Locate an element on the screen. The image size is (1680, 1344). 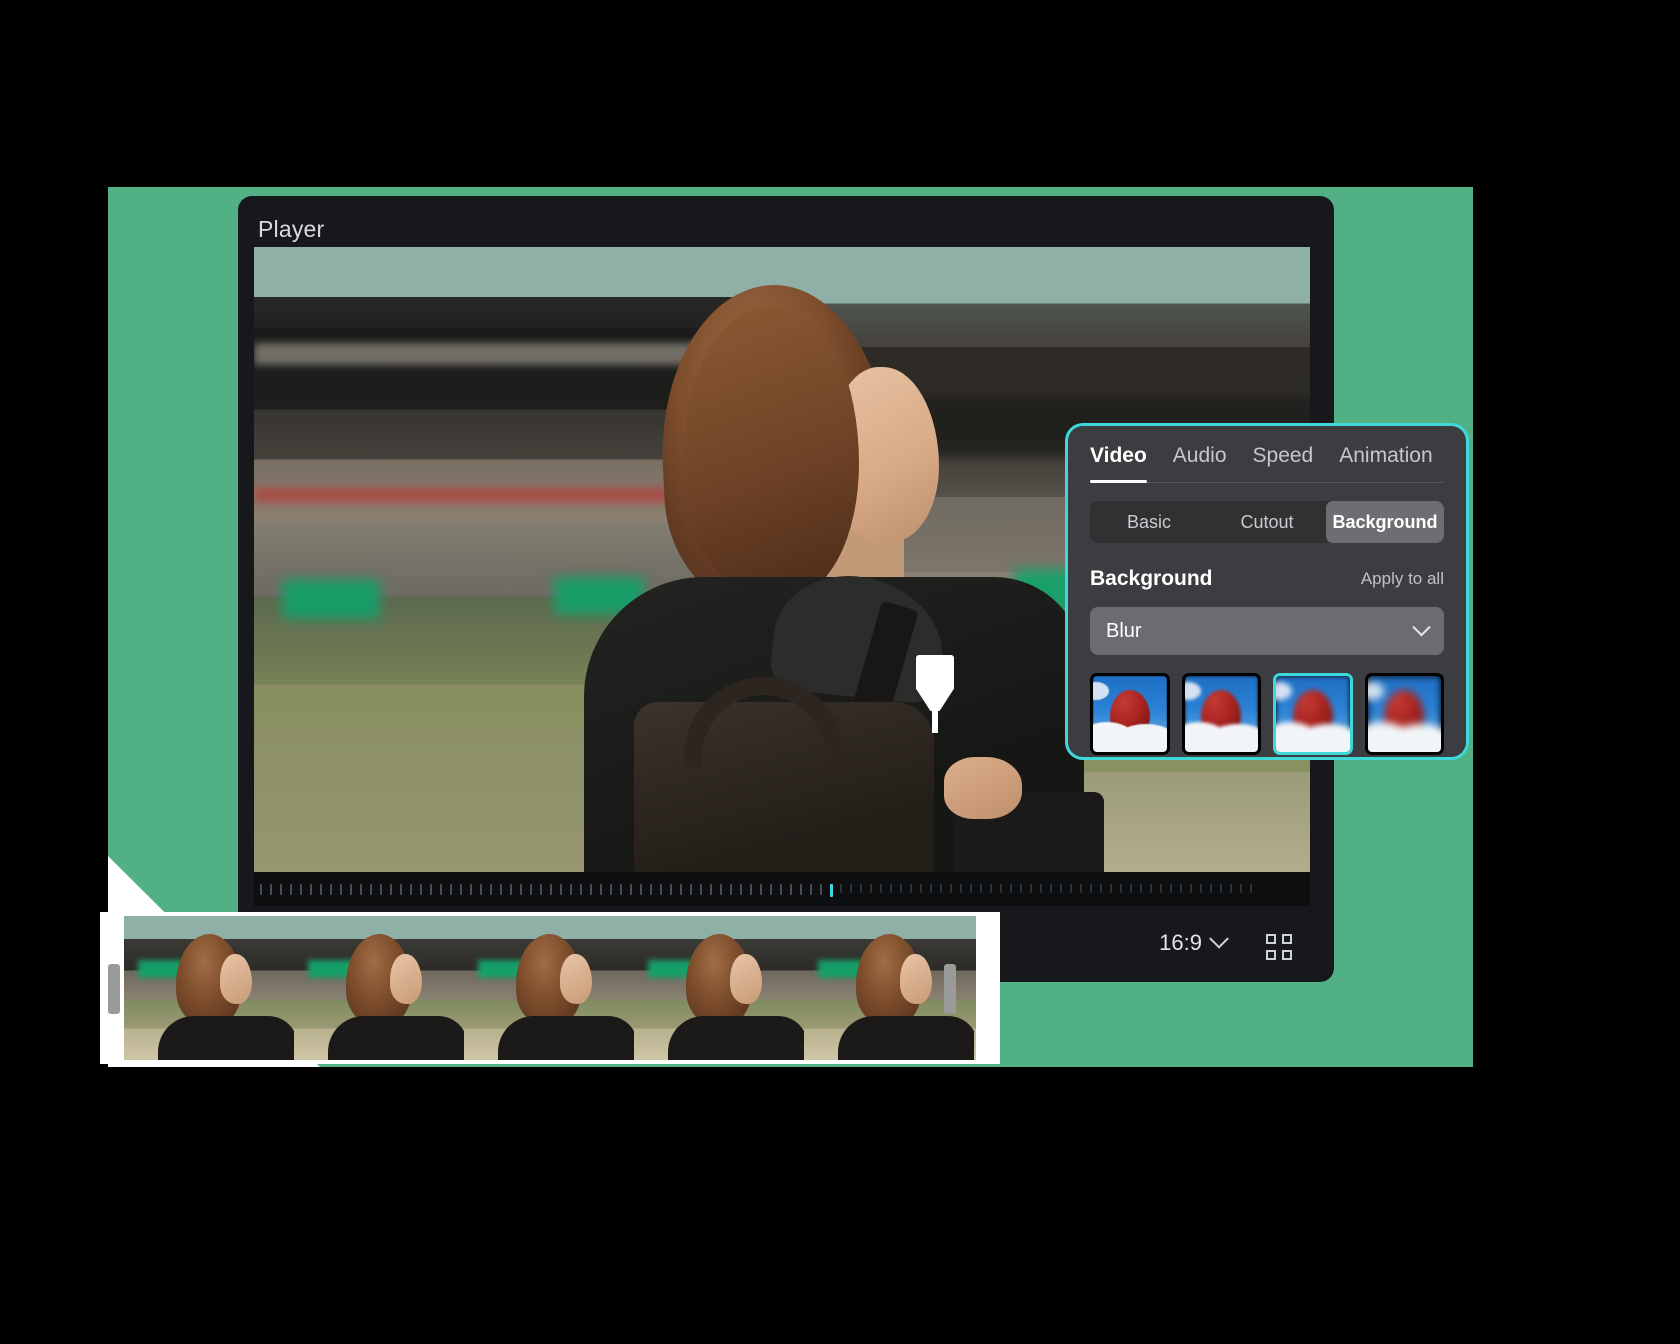
tab-video: Video is located at coordinates (1118, 463).